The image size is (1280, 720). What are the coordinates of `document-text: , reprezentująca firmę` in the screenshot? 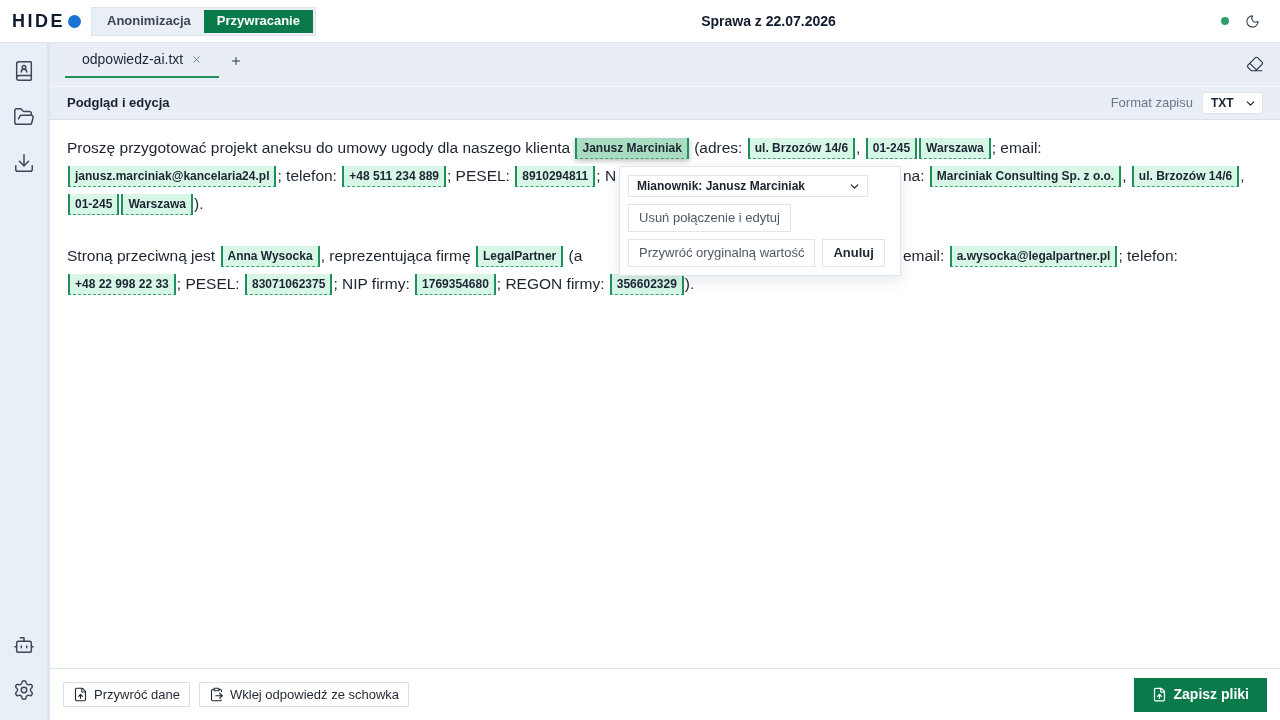 It's located at (396, 256).